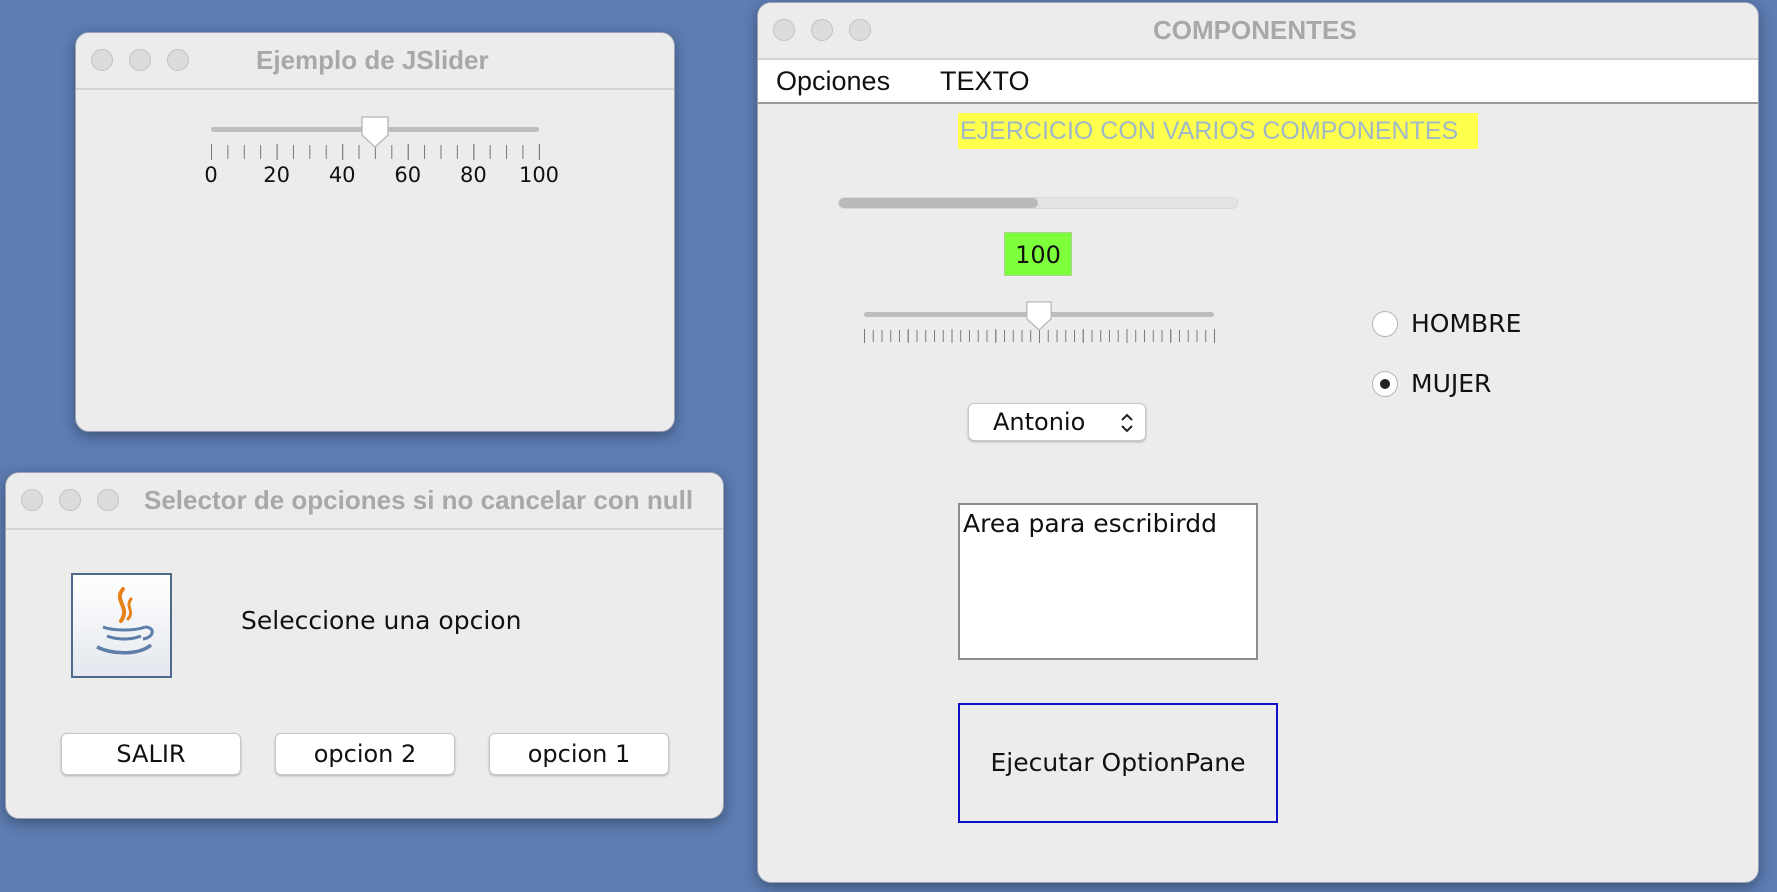 The width and height of the screenshot is (1777, 892). What do you see at coordinates (276, 175) in the screenshot?
I see `slider-tick-label: 20` at bounding box center [276, 175].